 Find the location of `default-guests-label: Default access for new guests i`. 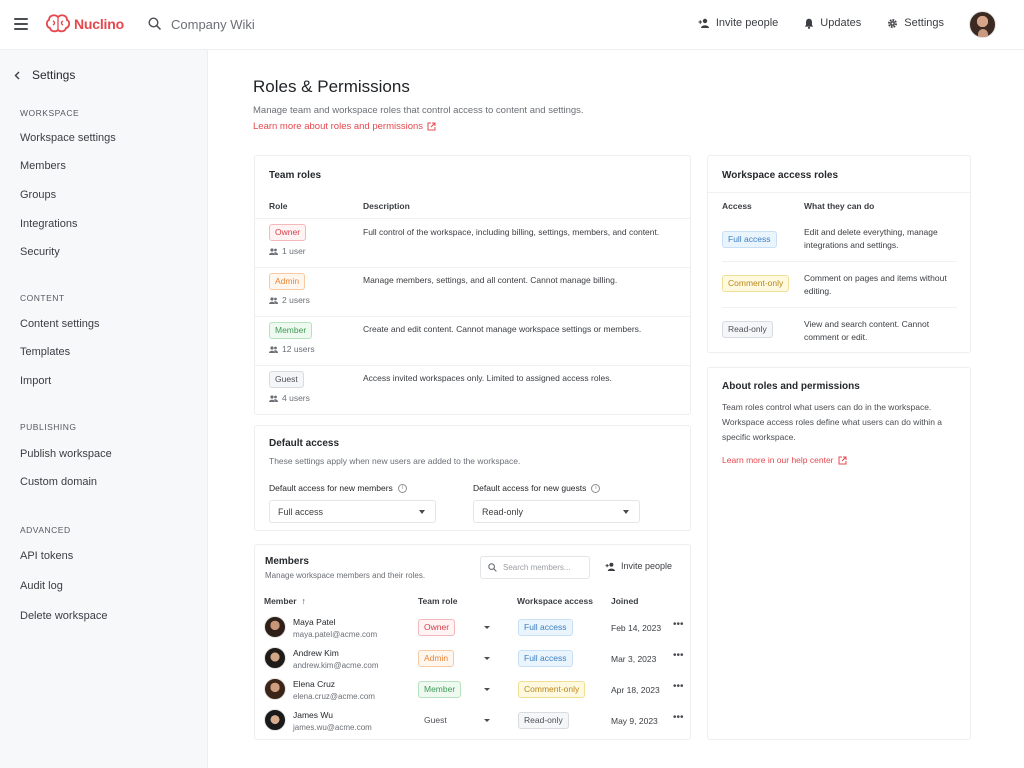

default-guests-label: Default access for new guests i is located at coordinates (537, 488).